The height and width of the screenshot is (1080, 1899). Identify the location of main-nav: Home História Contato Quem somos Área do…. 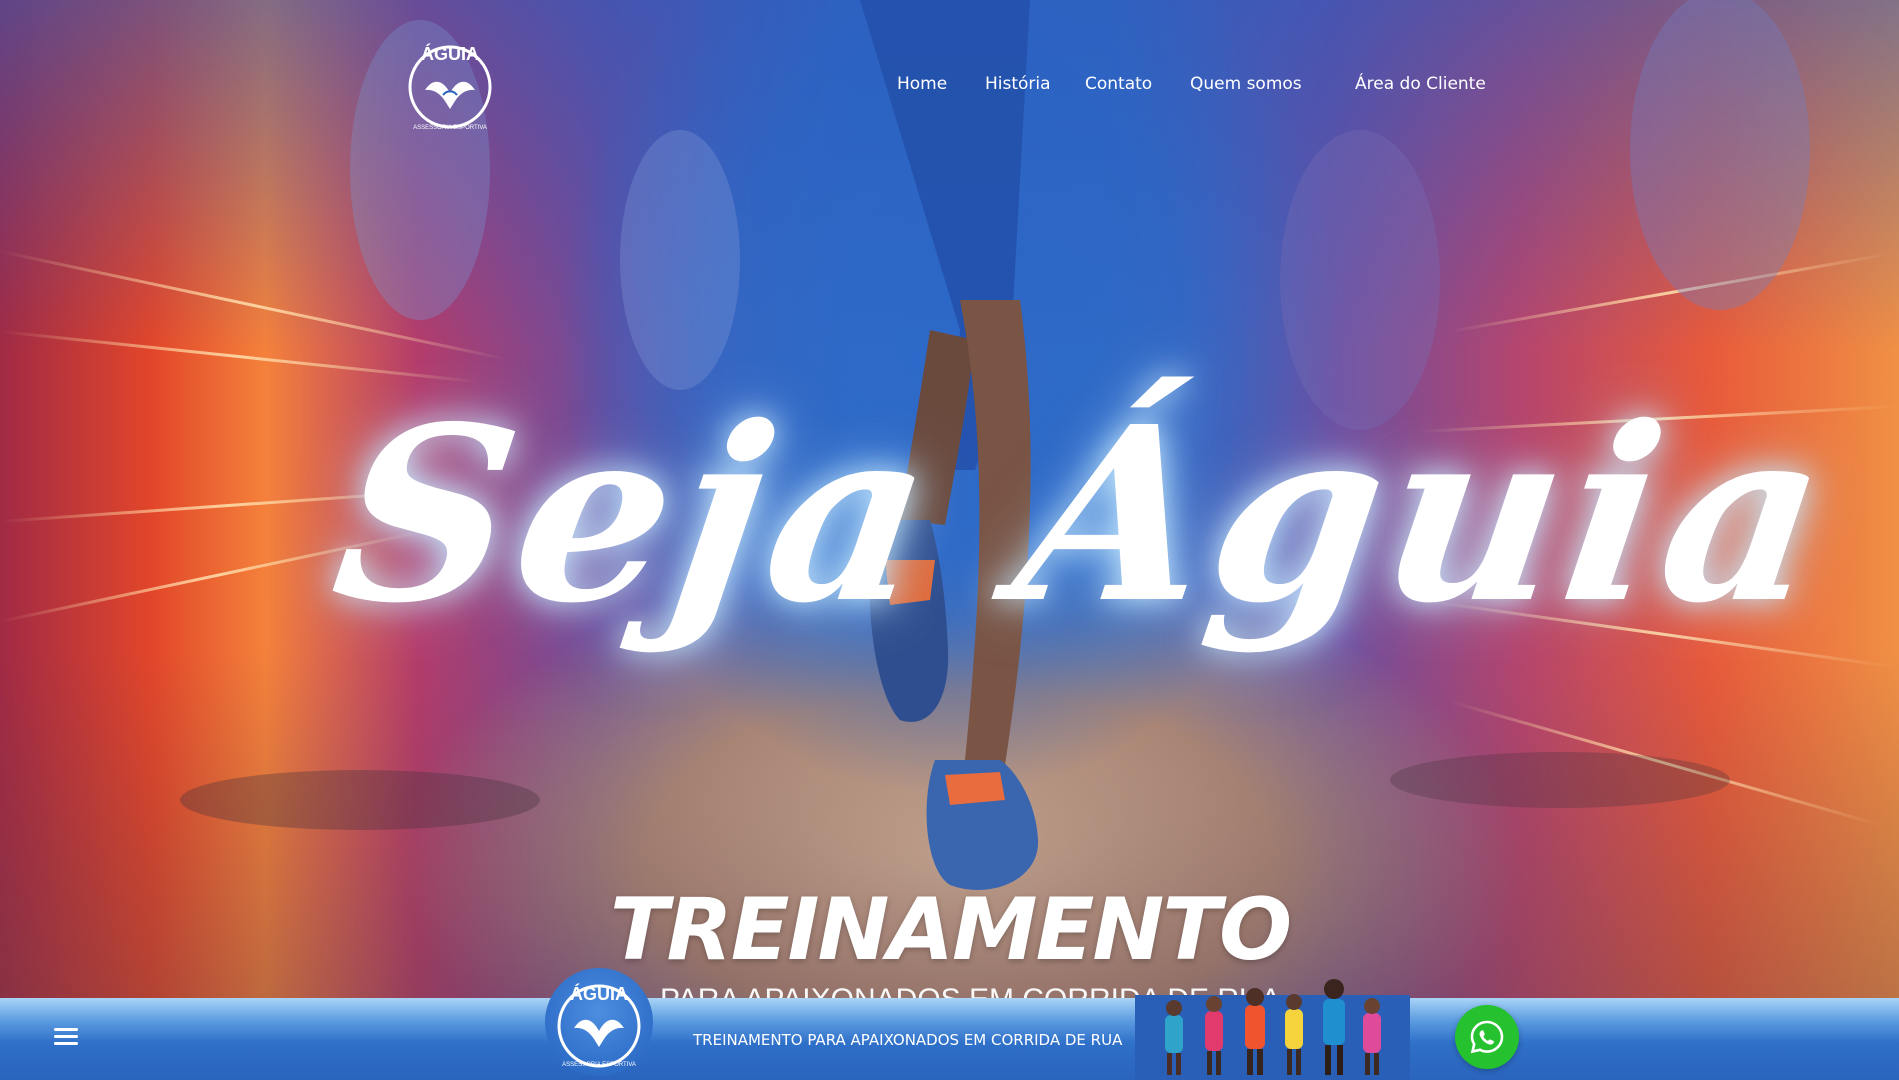
(949, 87).